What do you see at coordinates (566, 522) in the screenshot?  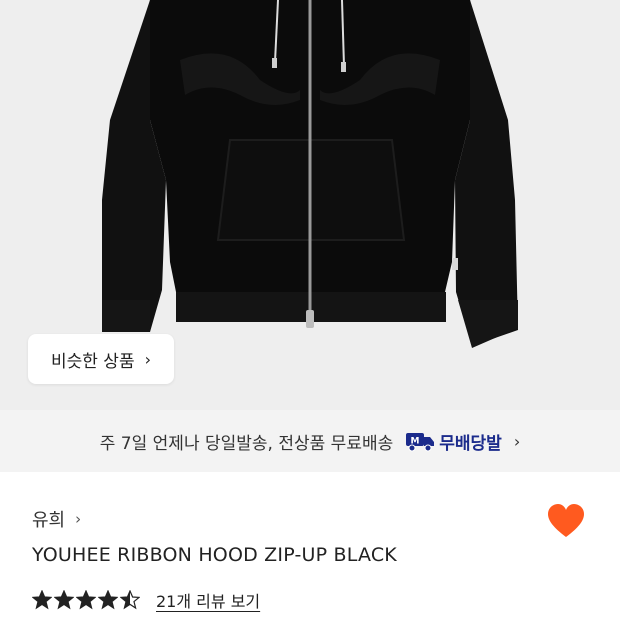 I see `wishlist-heart-icon` at bounding box center [566, 522].